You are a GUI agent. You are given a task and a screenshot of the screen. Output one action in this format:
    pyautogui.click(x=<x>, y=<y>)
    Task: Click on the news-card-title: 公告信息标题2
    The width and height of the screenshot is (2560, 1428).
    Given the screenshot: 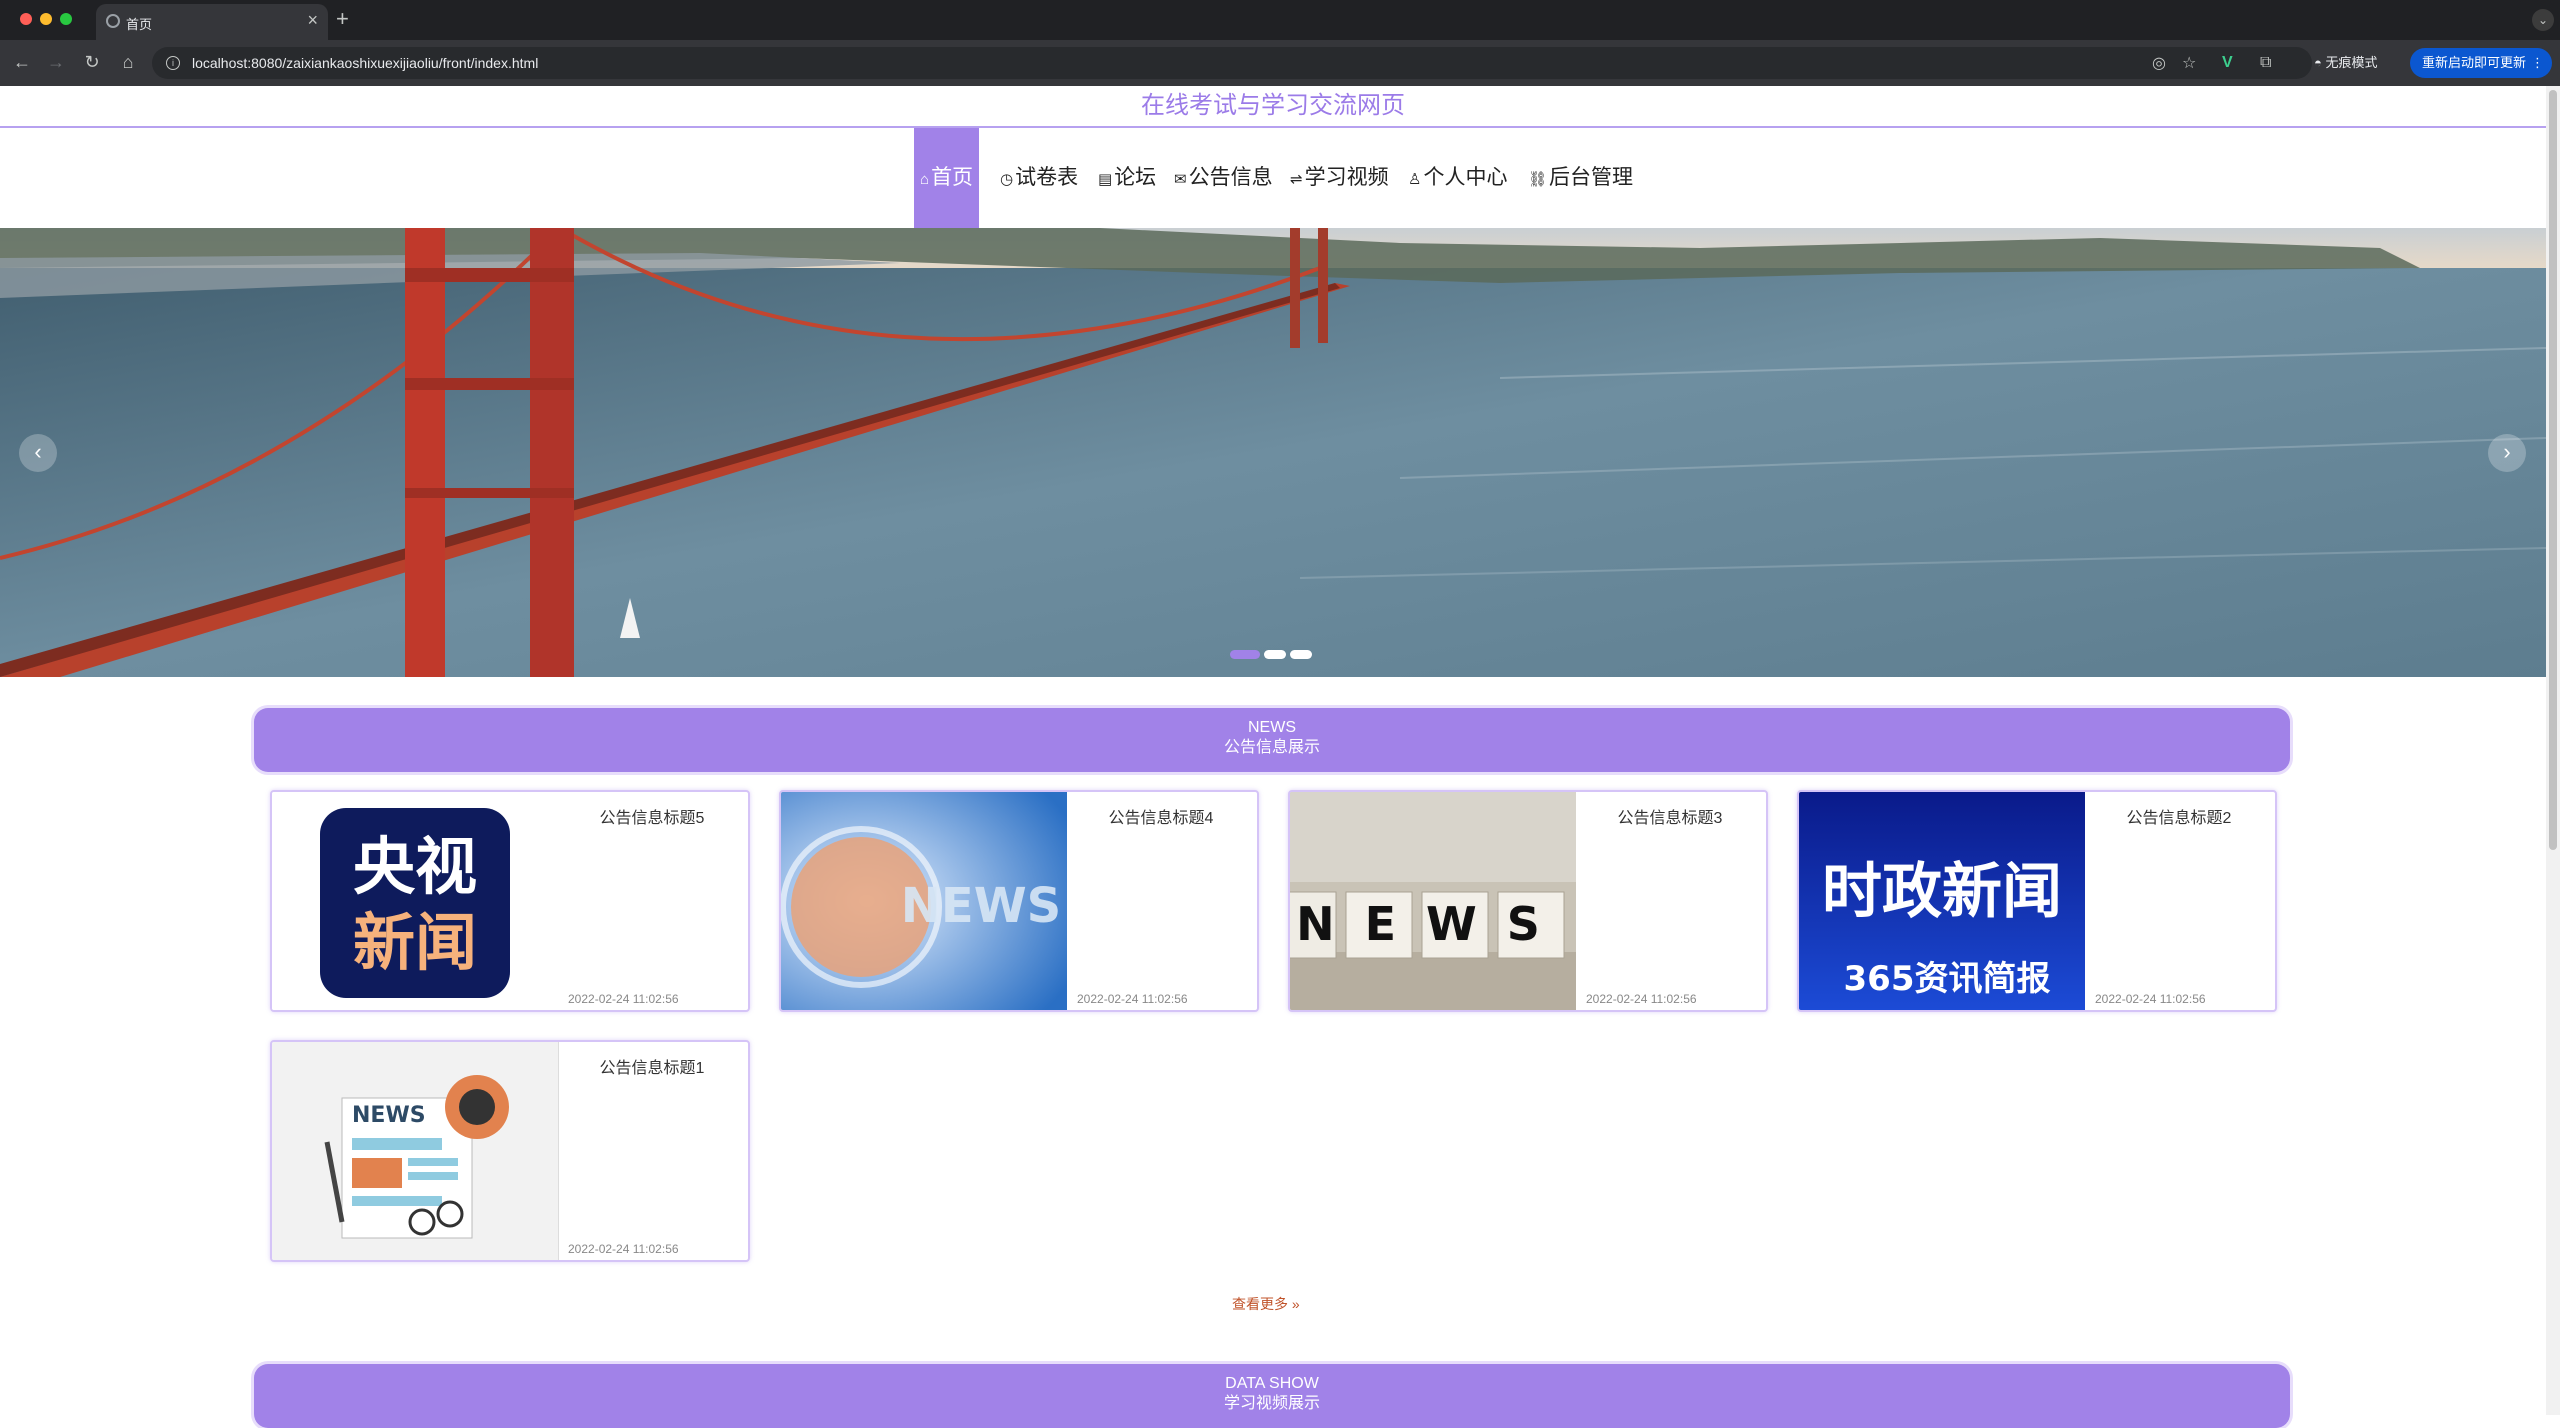 What is the action you would take?
    pyautogui.click(x=2179, y=816)
    